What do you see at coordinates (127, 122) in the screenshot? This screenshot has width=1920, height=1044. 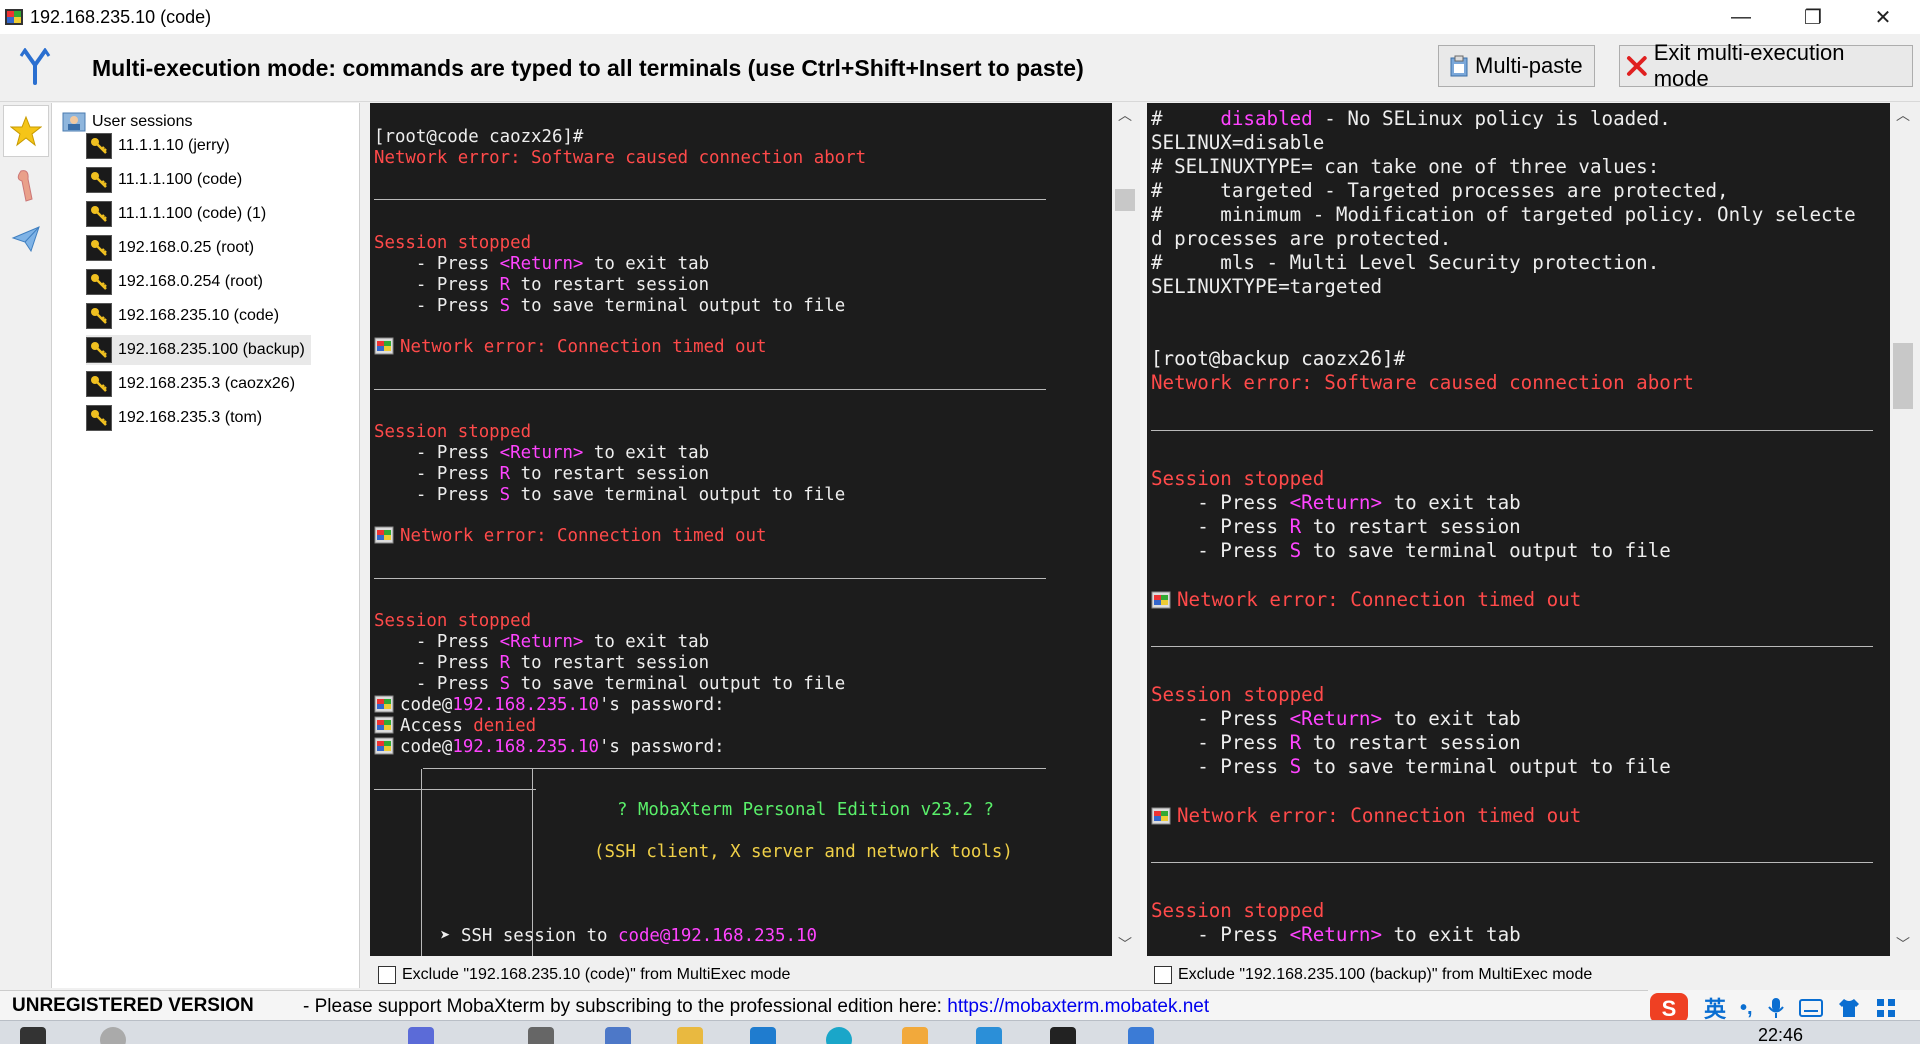 I see `user-sessions-folder: User sessions` at bounding box center [127, 122].